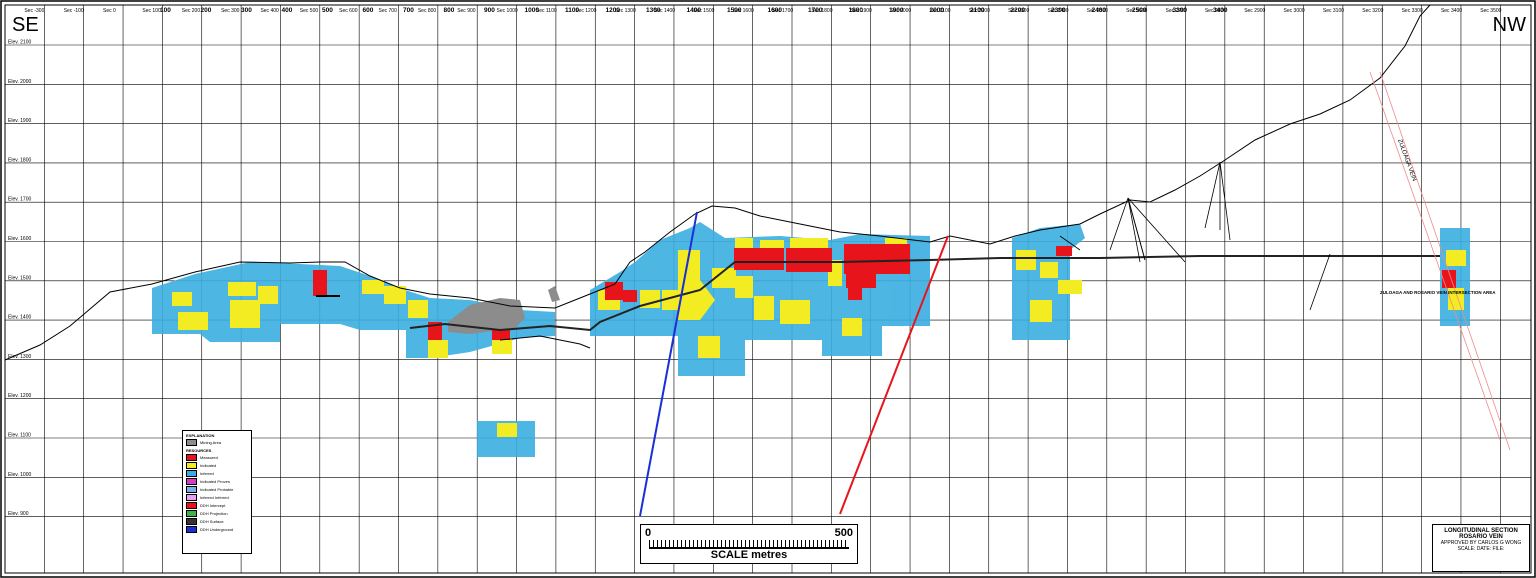  I want to click on section-number-label: 1200, so click(613, 10).